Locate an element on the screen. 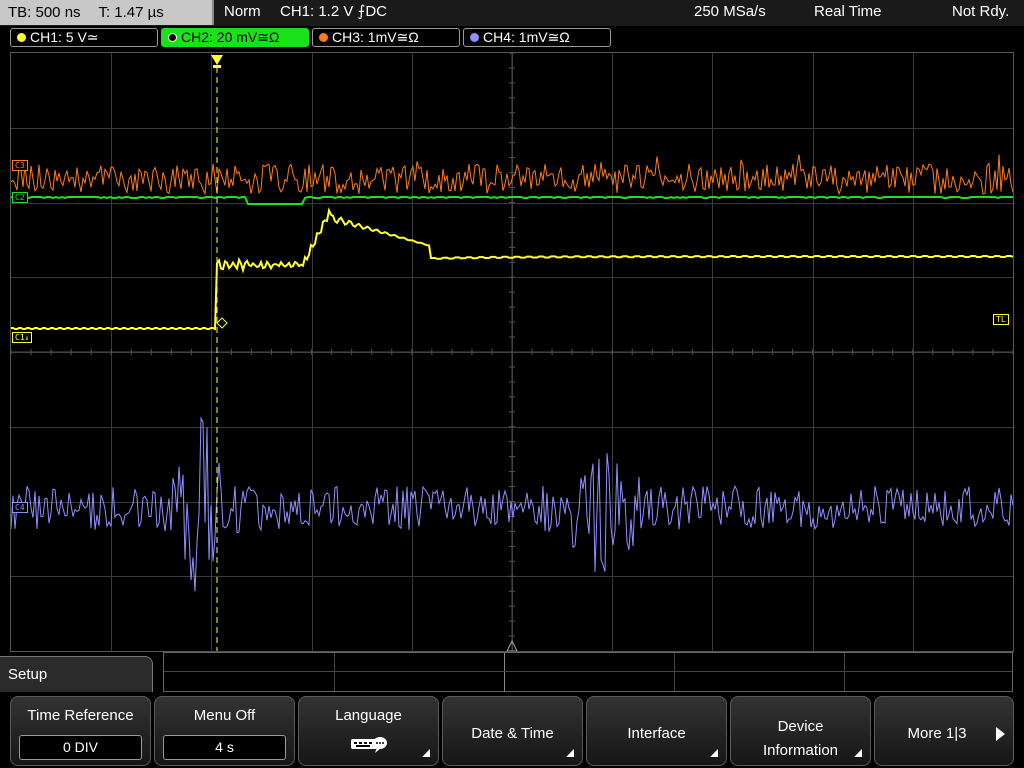 Image resolution: width=1024 pixels, height=768 pixels. device-information-button: Device Information is located at coordinates (800, 731).